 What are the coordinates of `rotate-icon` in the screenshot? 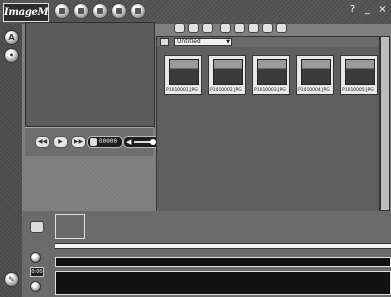 It's located at (225, 28).